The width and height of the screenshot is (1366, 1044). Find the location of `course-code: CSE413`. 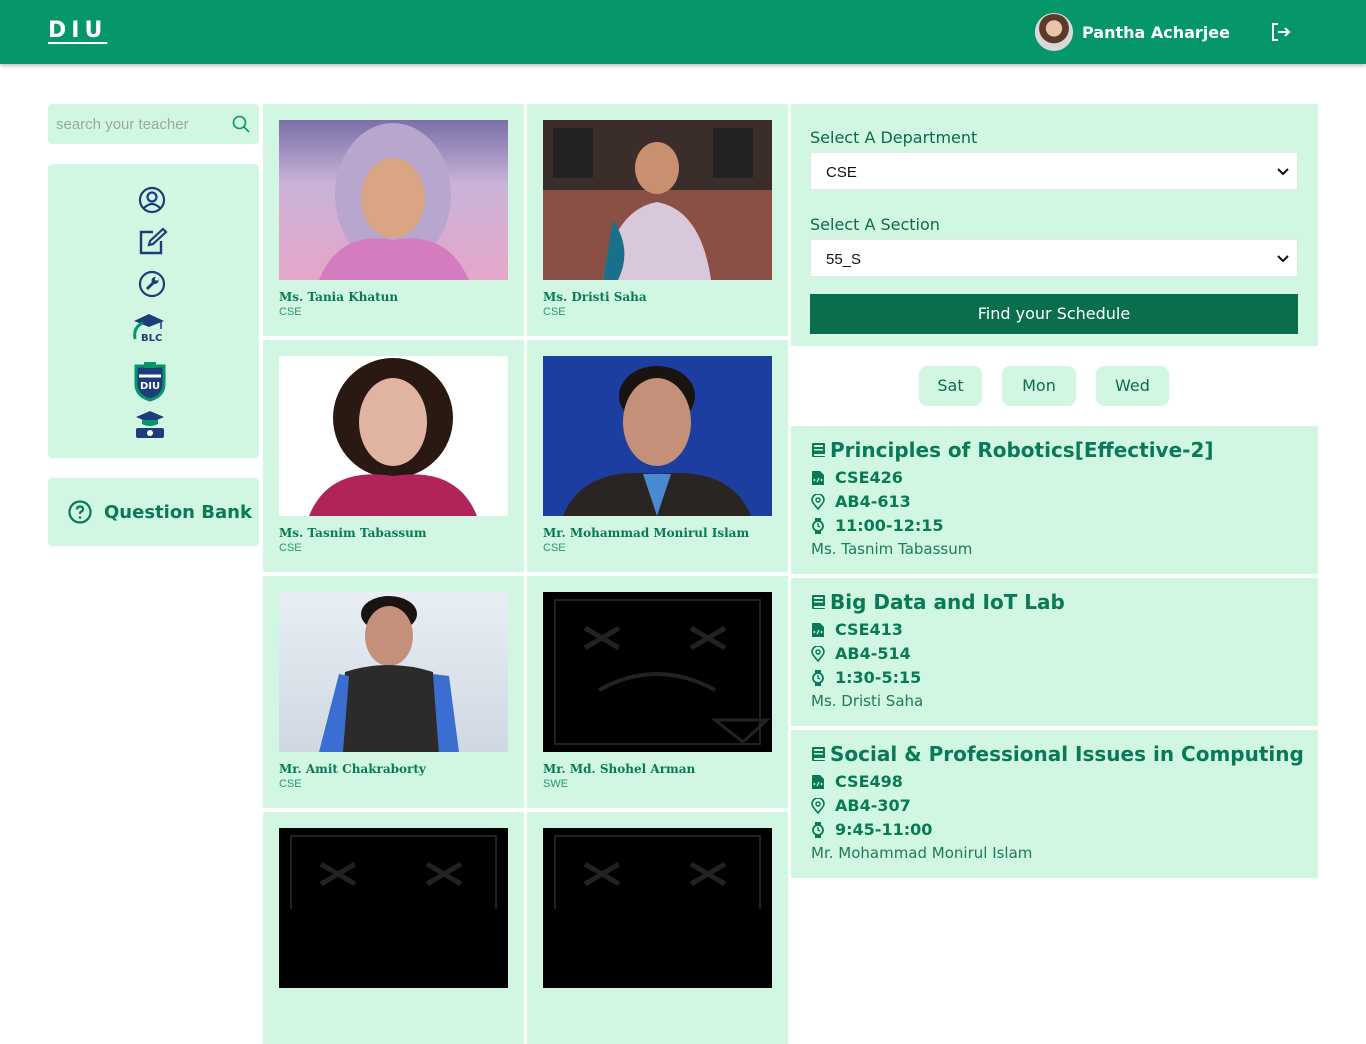

course-code: CSE413 is located at coordinates (869, 629).